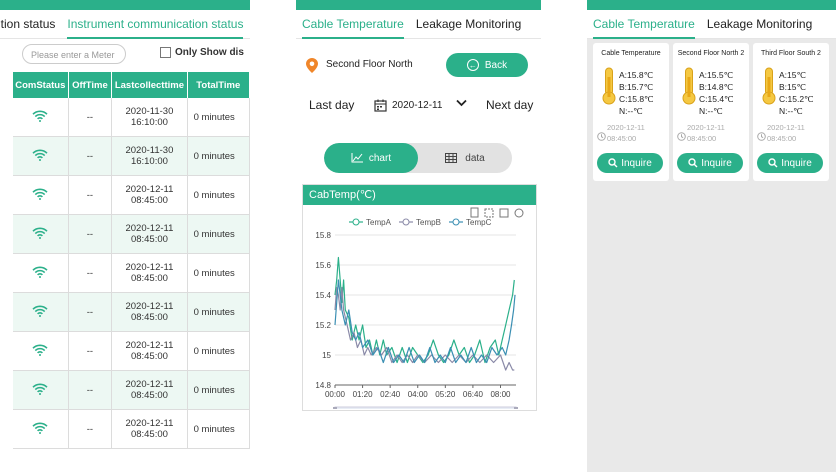 The image size is (836, 472). I want to click on calendar-icon, so click(380, 107).